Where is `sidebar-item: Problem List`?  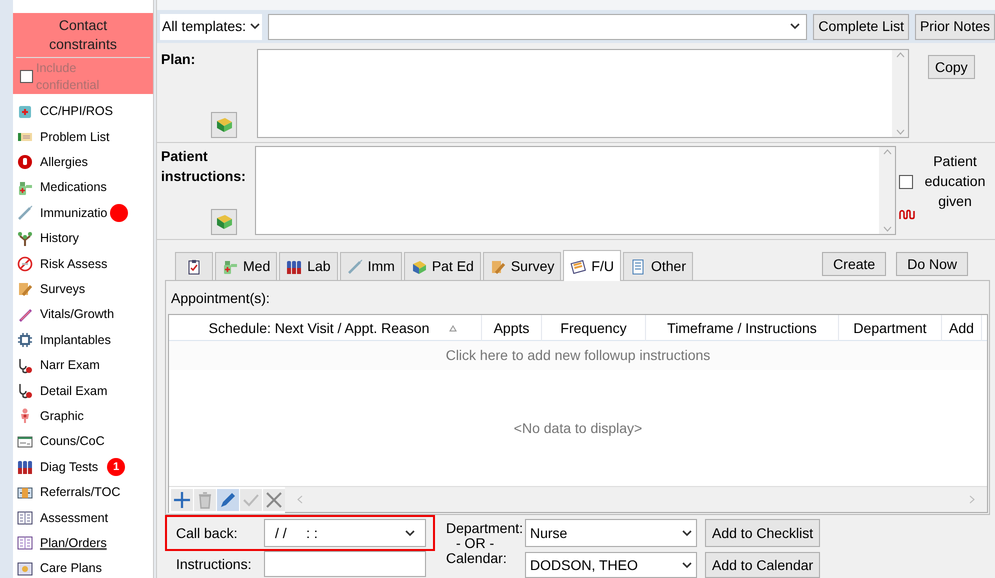
sidebar-item: Problem List is located at coordinates (75, 137).